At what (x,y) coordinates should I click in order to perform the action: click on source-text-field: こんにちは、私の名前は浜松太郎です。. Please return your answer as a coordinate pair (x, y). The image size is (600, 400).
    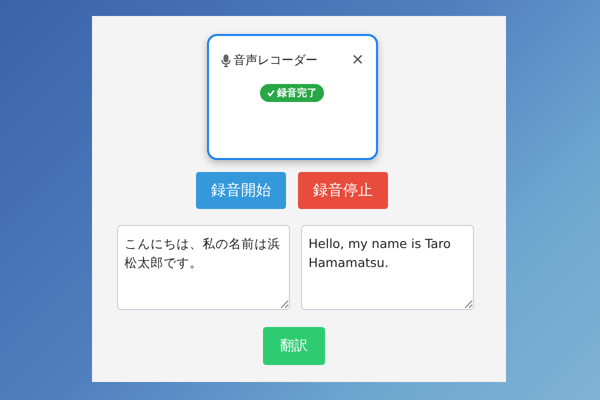
    Looking at the image, I should click on (203, 267).